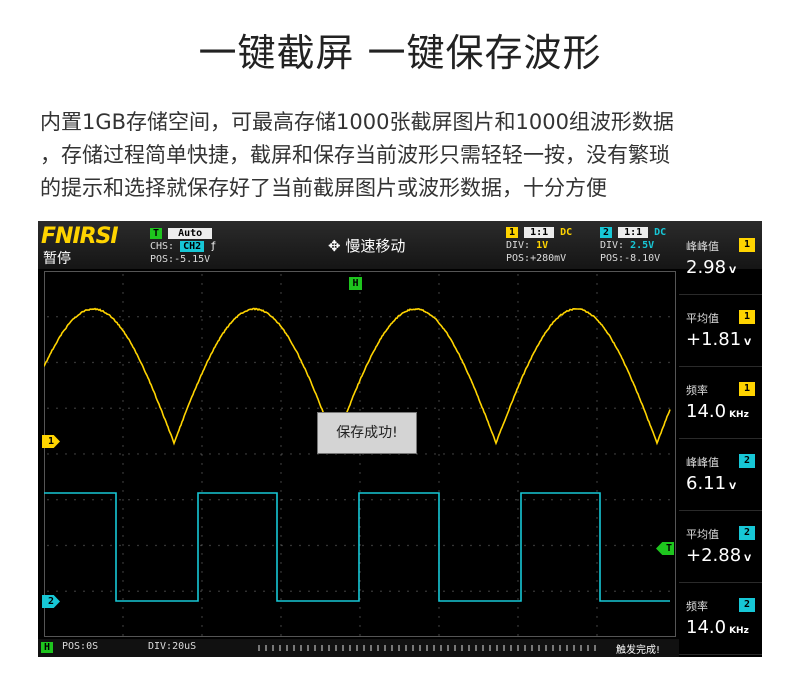 The width and height of the screenshot is (800, 694). What do you see at coordinates (334, 246) in the screenshot?
I see `move-icon: ✥` at bounding box center [334, 246].